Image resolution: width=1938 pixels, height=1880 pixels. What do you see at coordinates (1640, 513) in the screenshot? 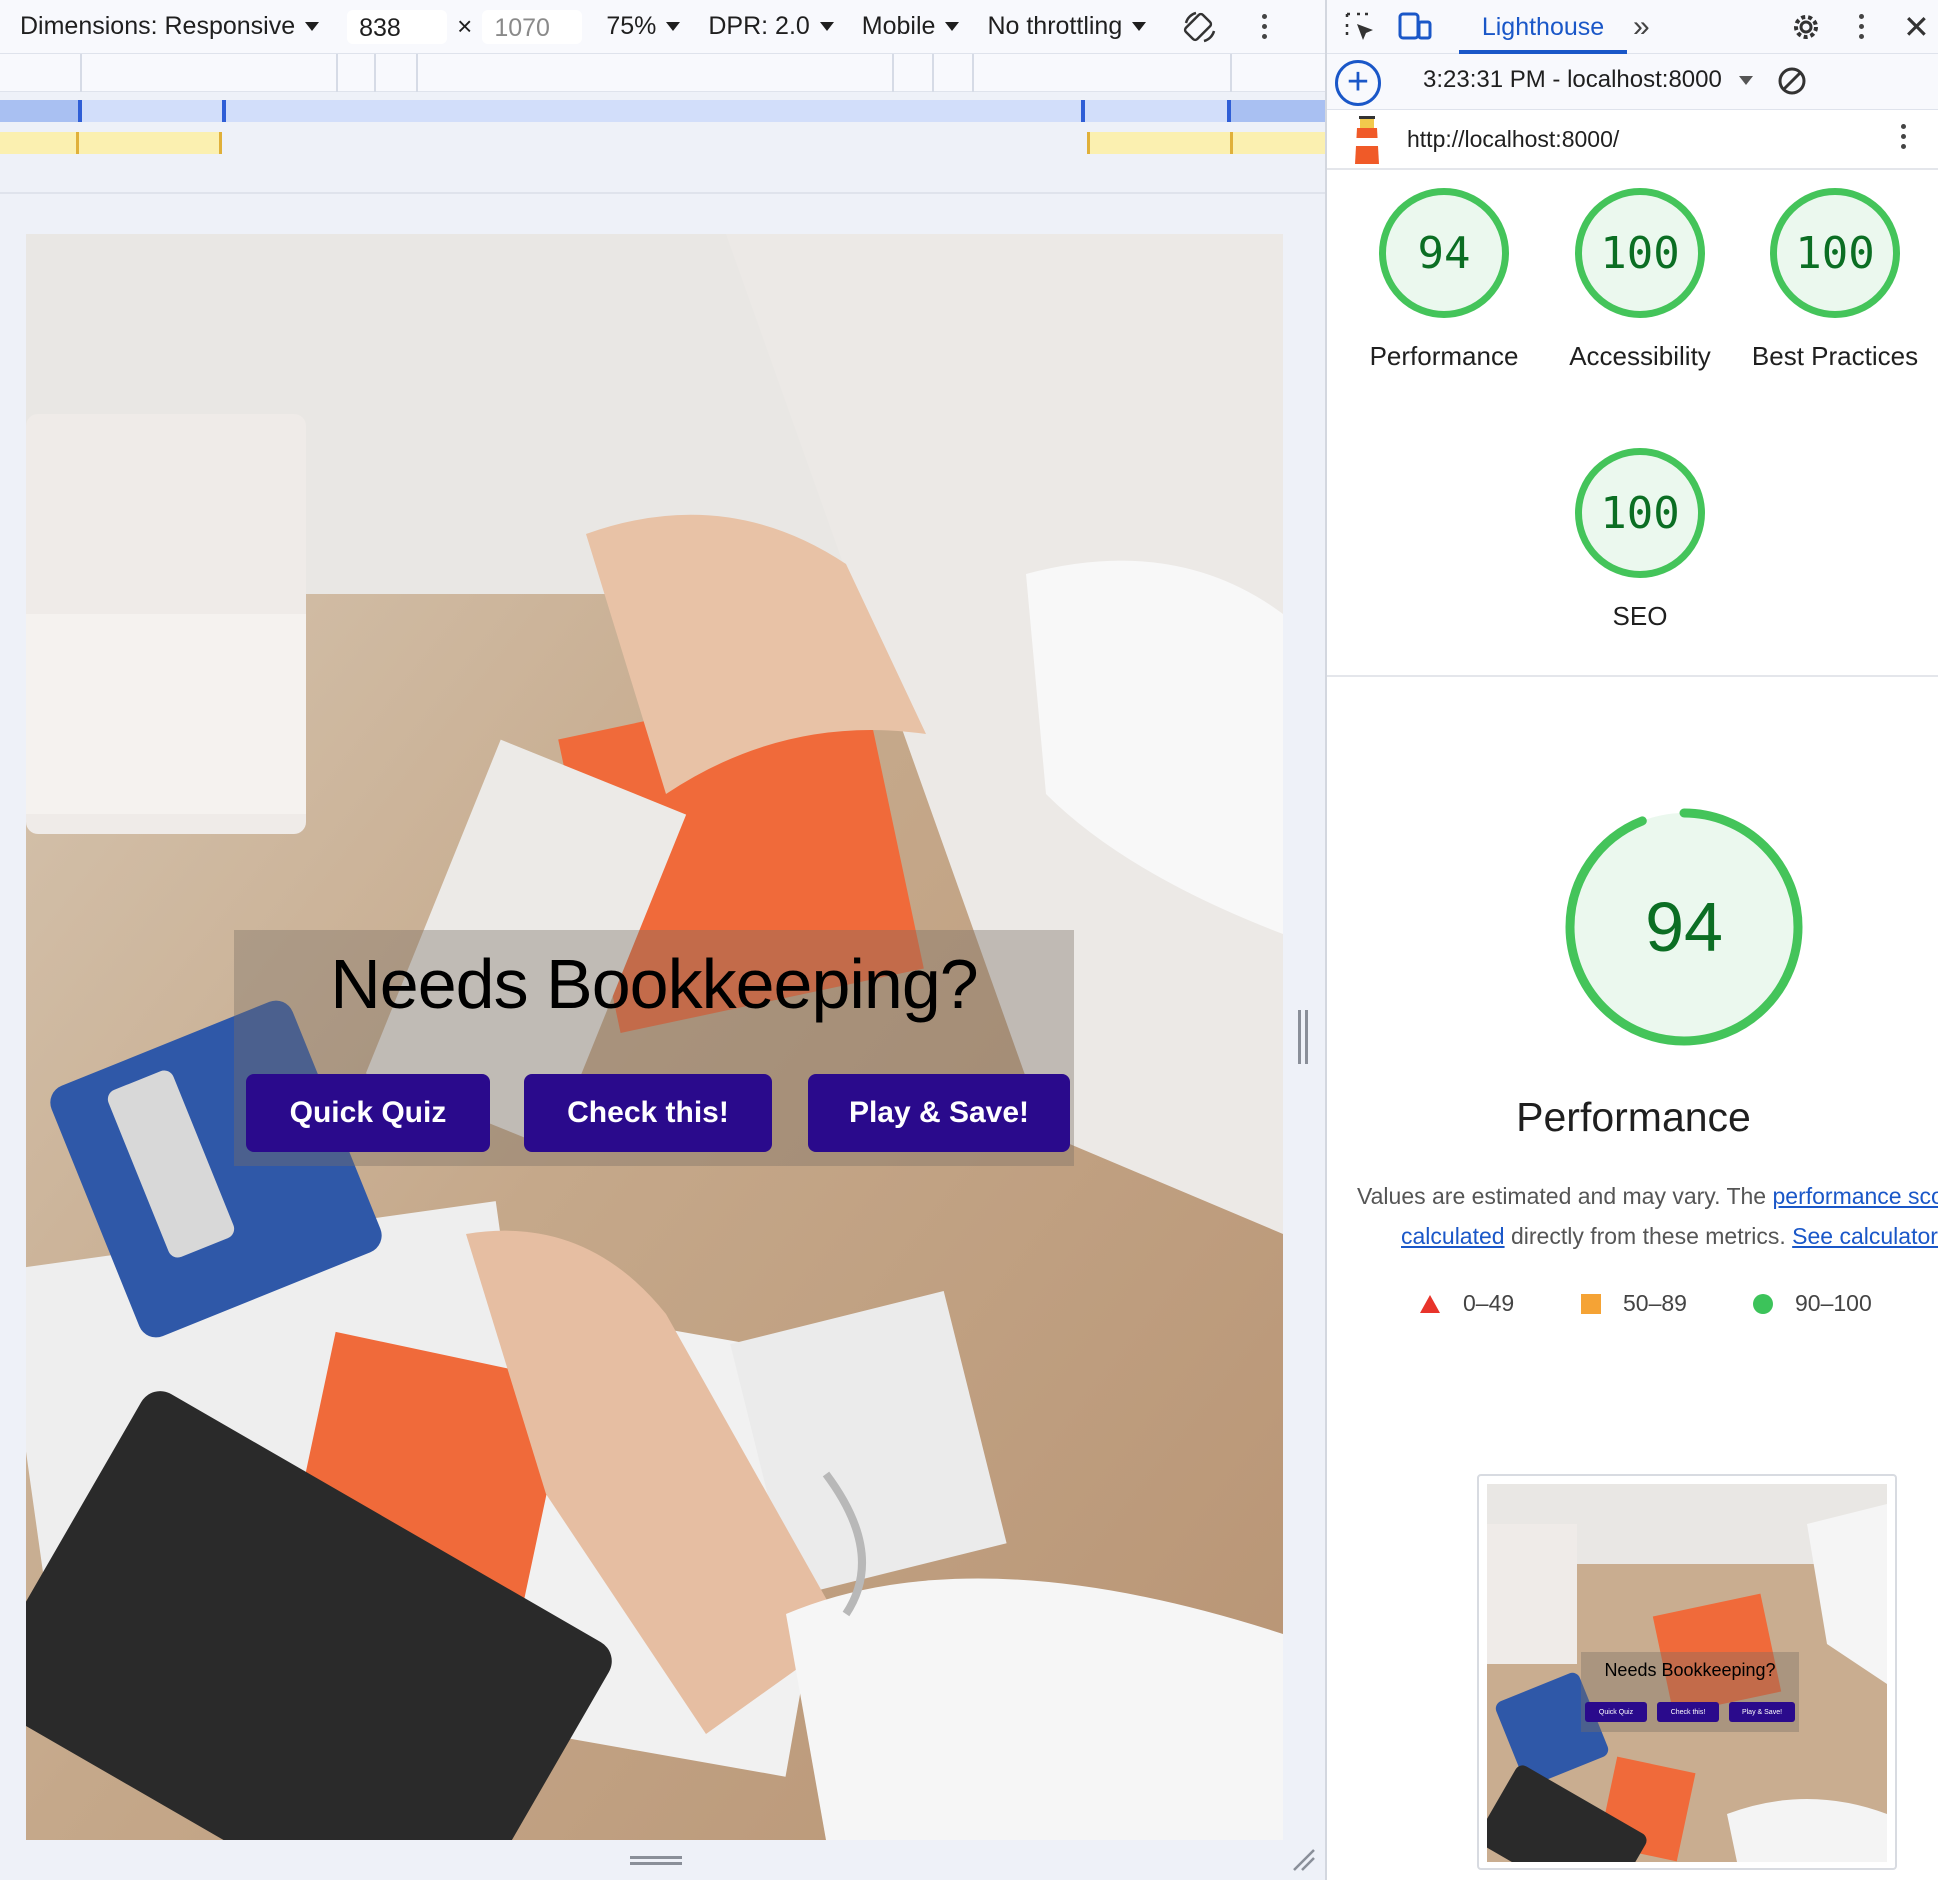
I see `seo-score-gauge: 100` at bounding box center [1640, 513].